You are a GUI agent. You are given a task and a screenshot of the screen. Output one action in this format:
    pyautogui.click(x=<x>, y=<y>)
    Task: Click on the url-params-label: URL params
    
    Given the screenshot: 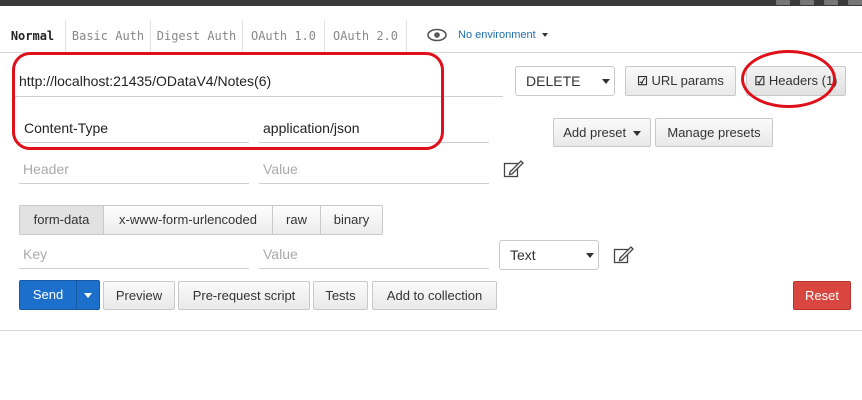 What is the action you would take?
    pyautogui.click(x=687, y=80)
    